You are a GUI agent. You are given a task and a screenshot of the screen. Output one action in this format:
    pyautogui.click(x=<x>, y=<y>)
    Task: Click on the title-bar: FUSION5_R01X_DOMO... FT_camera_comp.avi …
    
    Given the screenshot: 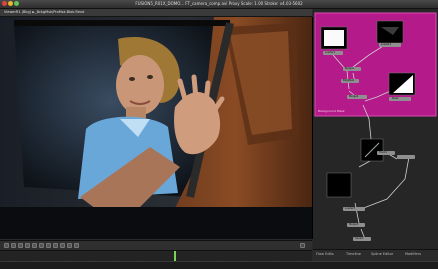 What is the action you would take?
    pyautogui.click(x=219, y=4)
    